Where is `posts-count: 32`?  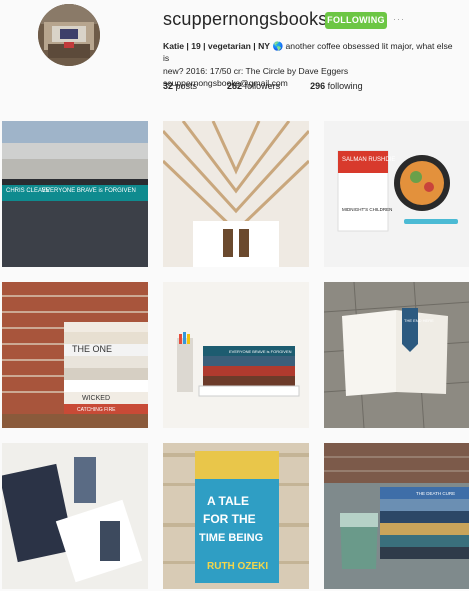 posts-count: 32 is located at coordinates (168, 86).